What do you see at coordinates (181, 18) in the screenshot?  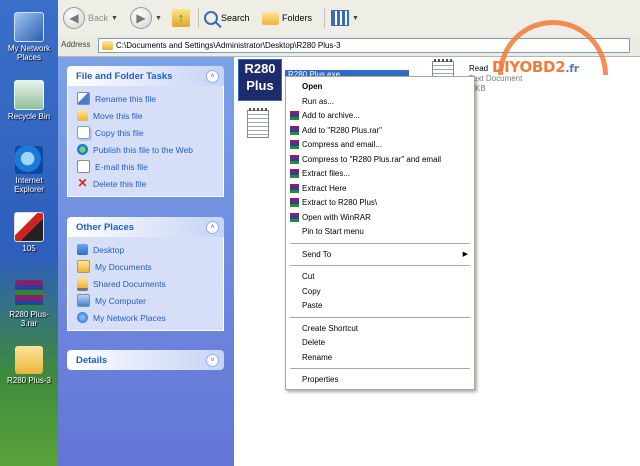 I see `up-folder-button: ↑` at bounding box center [181, 18].